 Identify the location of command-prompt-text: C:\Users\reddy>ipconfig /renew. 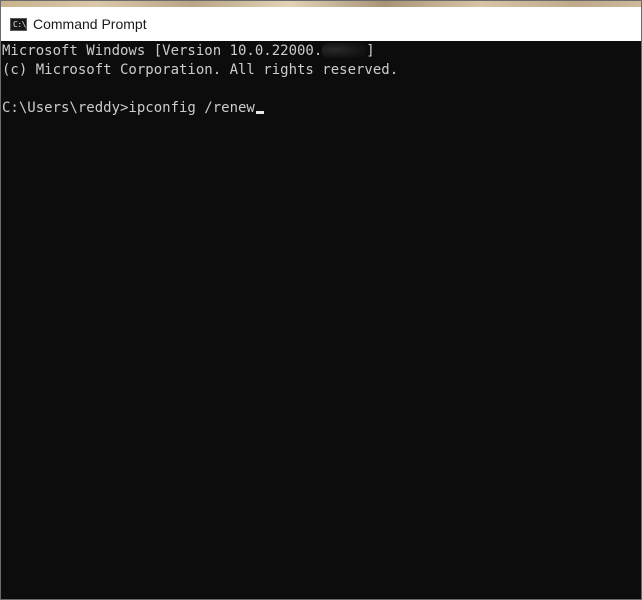
(128, 108).